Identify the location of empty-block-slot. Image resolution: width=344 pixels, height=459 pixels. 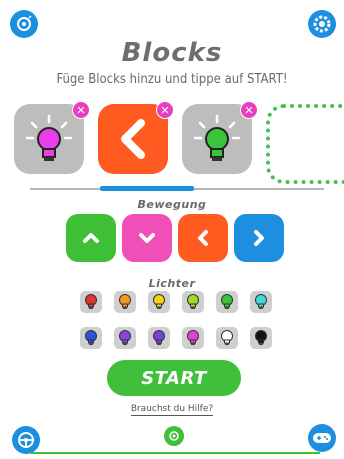
(305, 144).